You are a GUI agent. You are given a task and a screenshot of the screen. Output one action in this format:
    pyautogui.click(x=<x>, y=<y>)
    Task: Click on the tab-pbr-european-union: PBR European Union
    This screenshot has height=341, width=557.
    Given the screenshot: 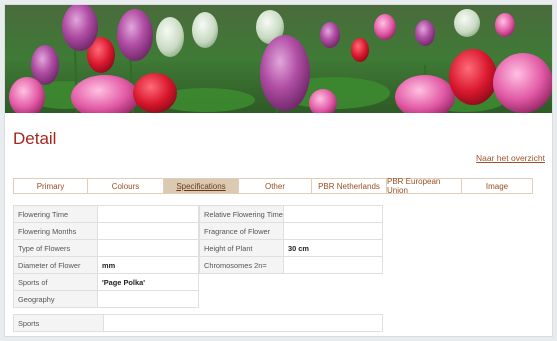 What is the action you would take?
    pyautogui.click(x=424, y=186)
    